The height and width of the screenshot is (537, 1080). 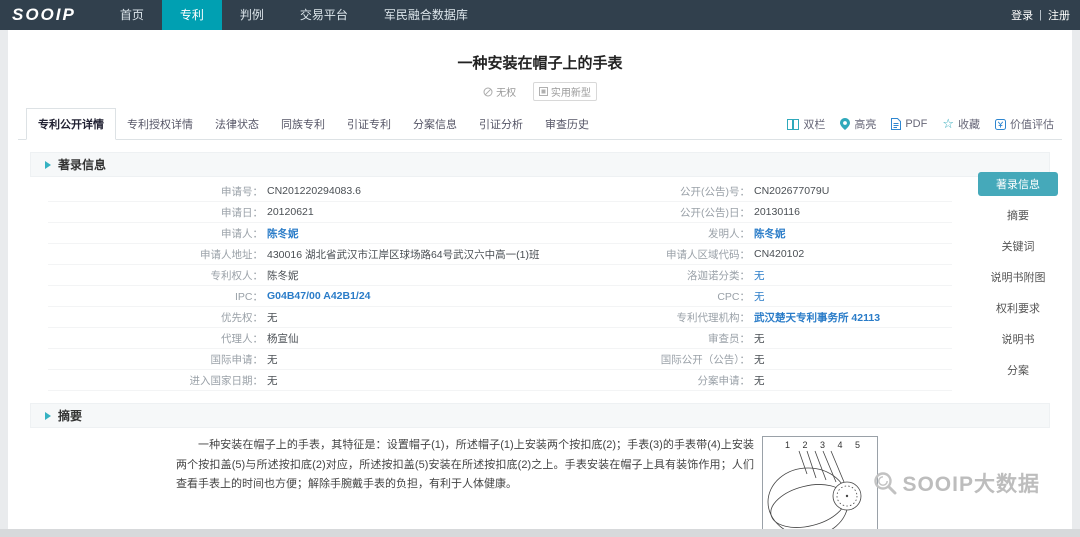 What do you see at coordinates (506, 93) in the screenshot?
I see `status-badge-label: 无权` at bounding box center [506, 93].